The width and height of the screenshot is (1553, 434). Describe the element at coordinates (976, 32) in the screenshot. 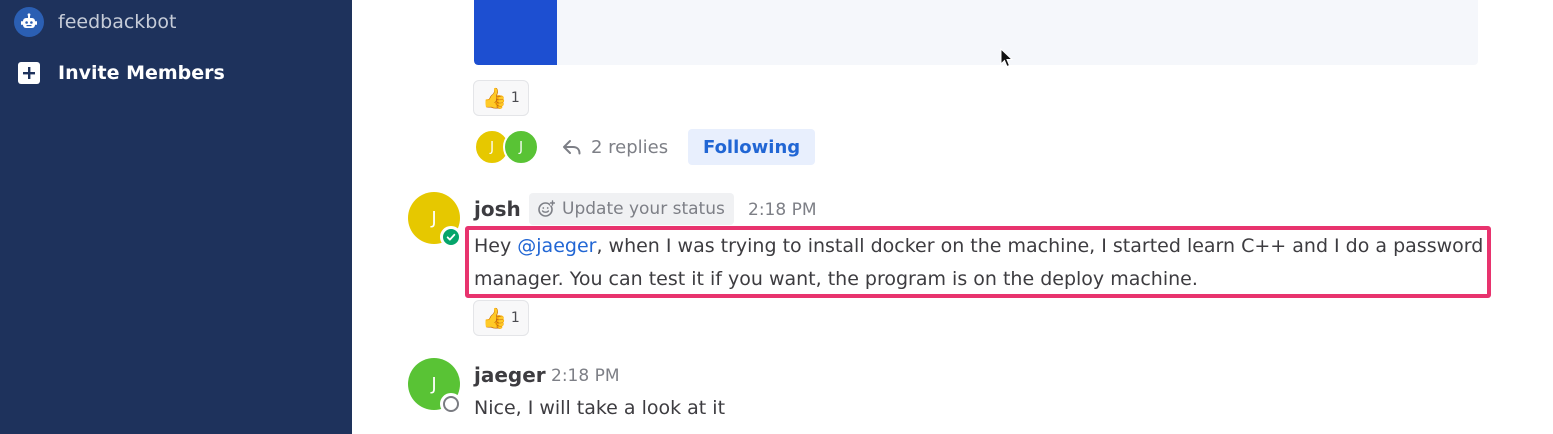

I see `attachment-preview` at that location.